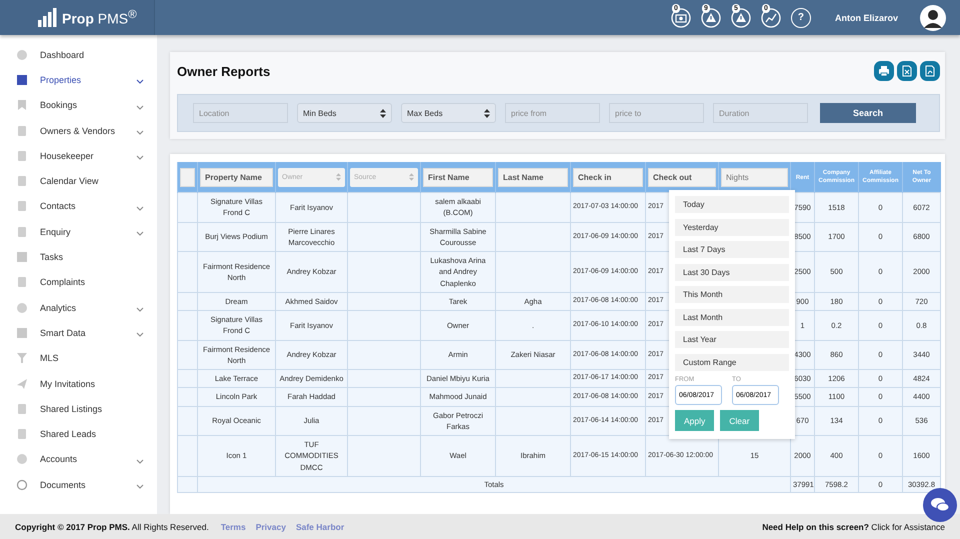  I want to click on pdf-export-button, so click(930, 71).